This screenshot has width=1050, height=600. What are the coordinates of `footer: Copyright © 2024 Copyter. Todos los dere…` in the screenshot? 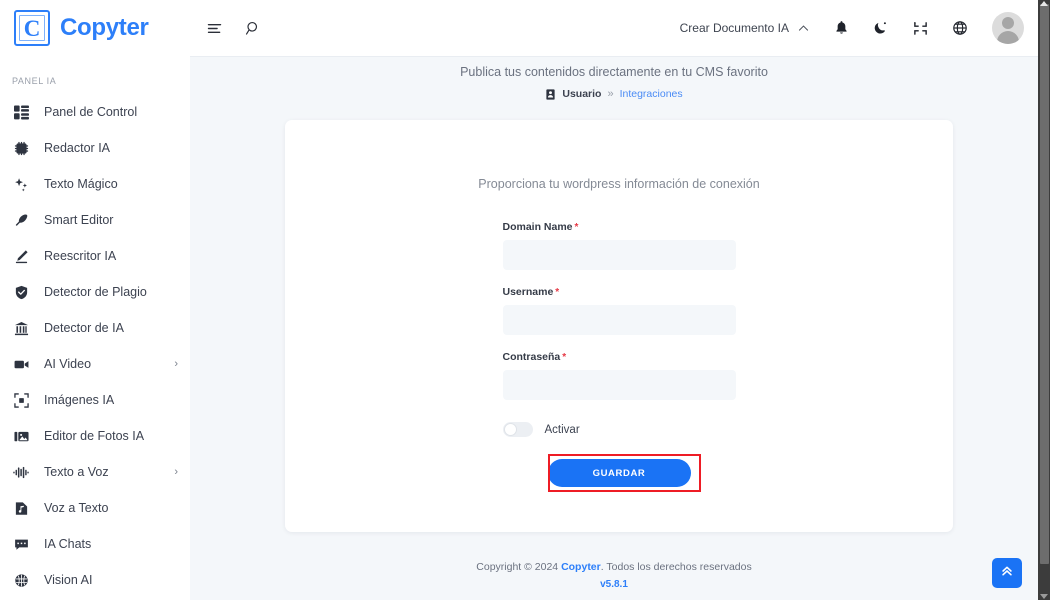 It's located at (614, 575).